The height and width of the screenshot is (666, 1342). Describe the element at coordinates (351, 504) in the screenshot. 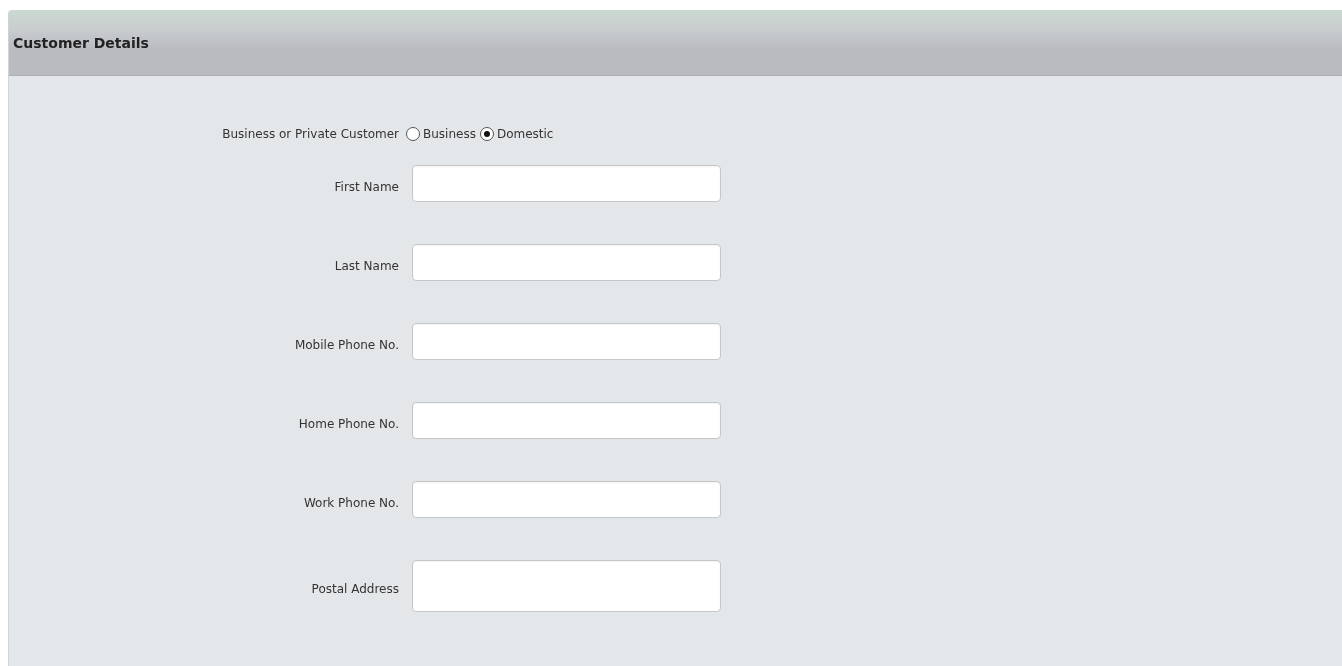

I see `field-label: Work Phone No.` at that location.